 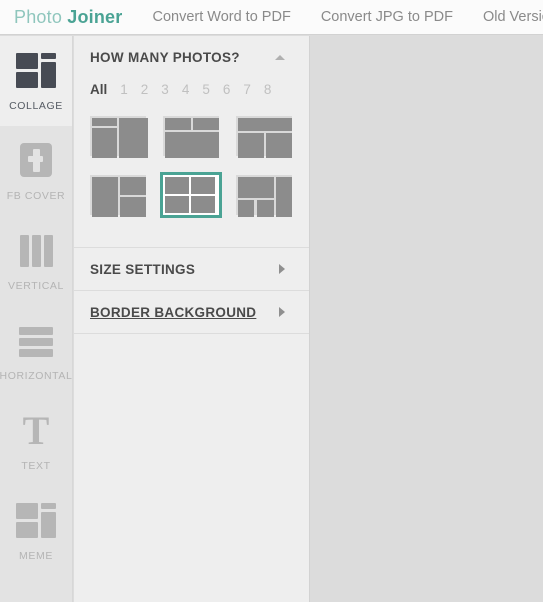 I want to click on facebook-icon, so click(x=36, y=161).